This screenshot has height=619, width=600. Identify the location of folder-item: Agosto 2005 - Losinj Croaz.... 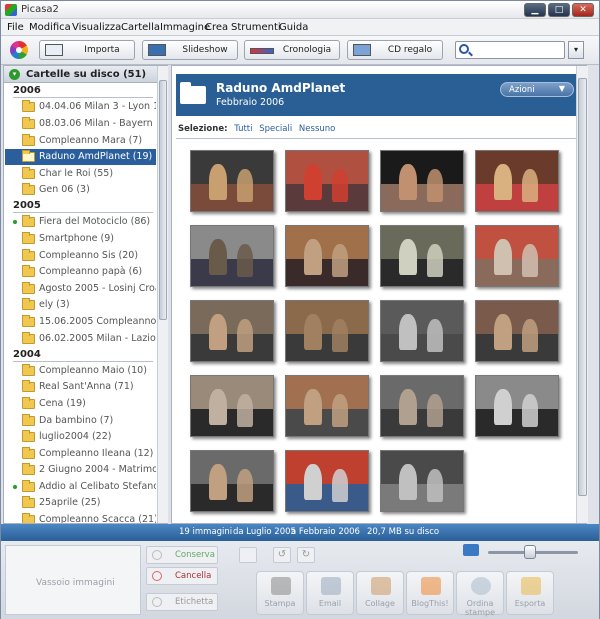
(80, 289).